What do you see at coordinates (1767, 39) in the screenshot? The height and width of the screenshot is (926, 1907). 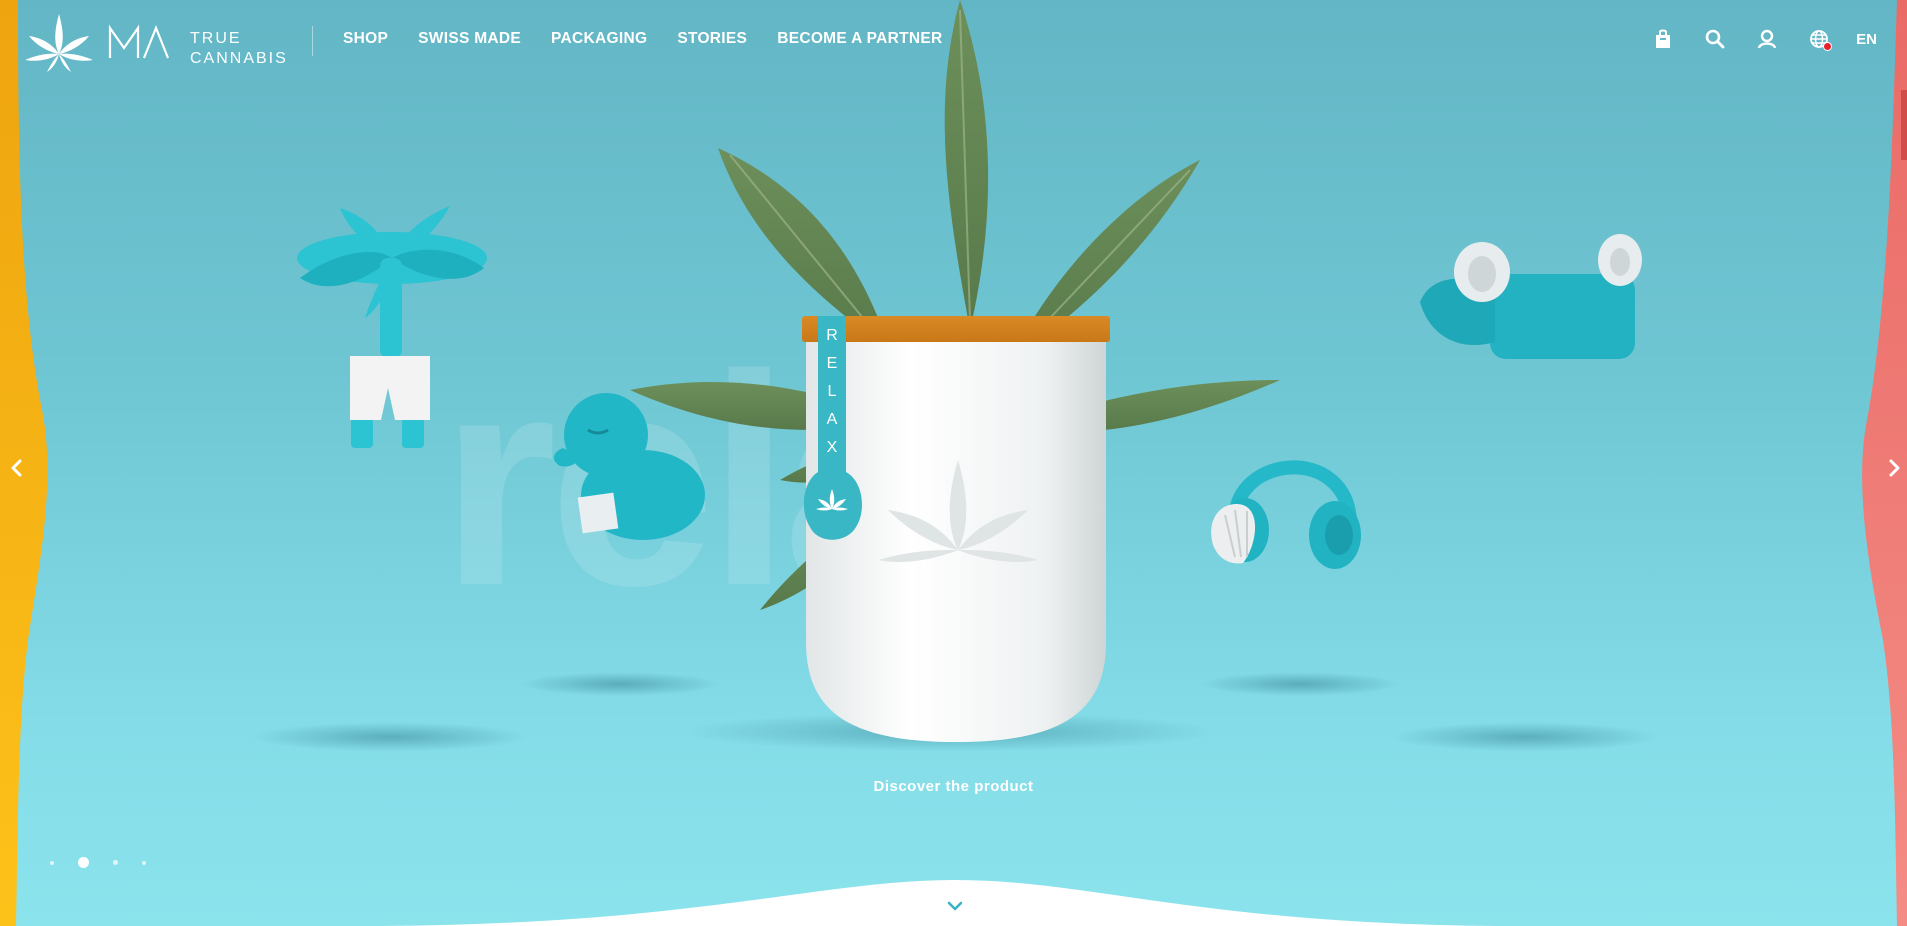 I see `user-icon` at bounding box center [1767, 39].